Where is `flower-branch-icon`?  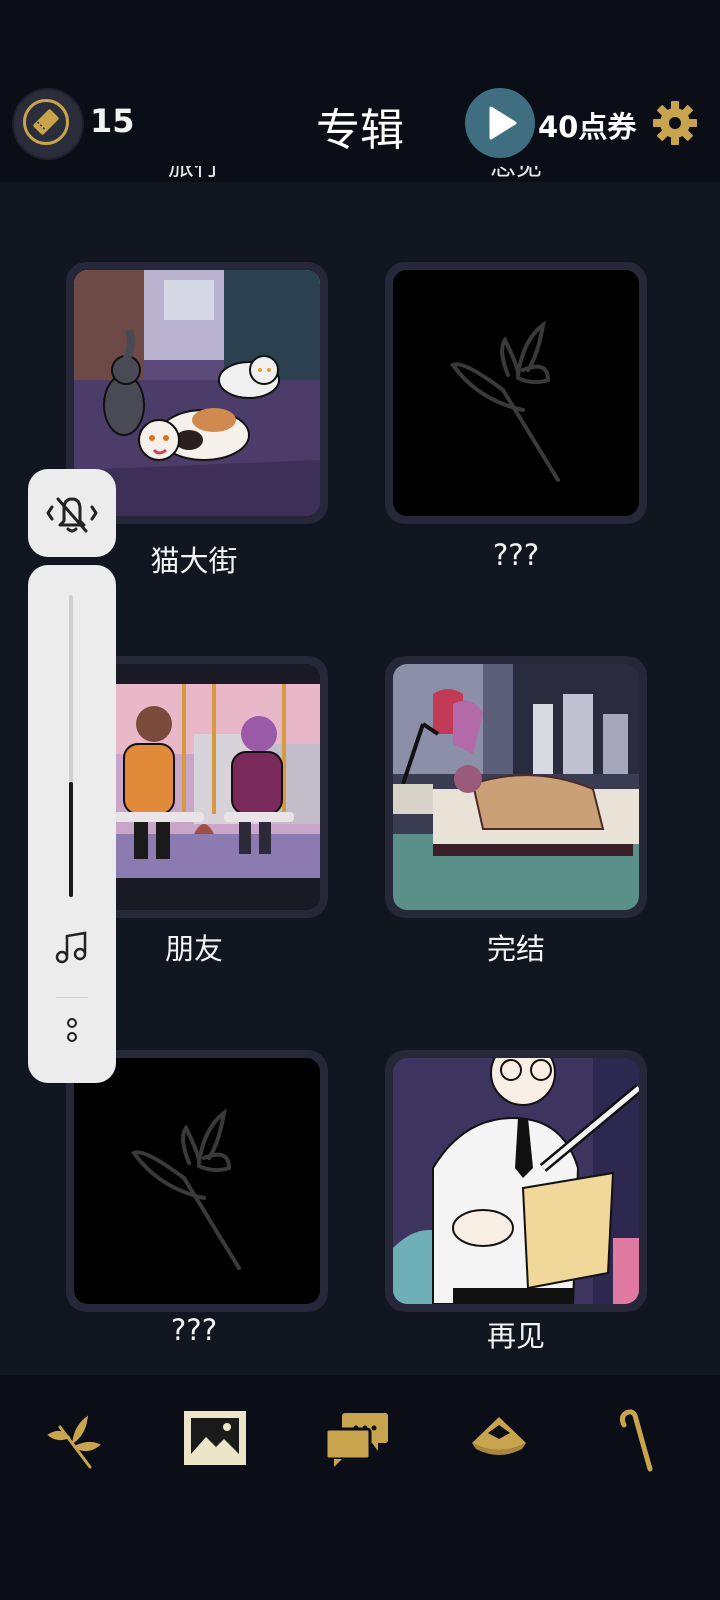 flower-branch-icon is located at coordinates (74, 1442).